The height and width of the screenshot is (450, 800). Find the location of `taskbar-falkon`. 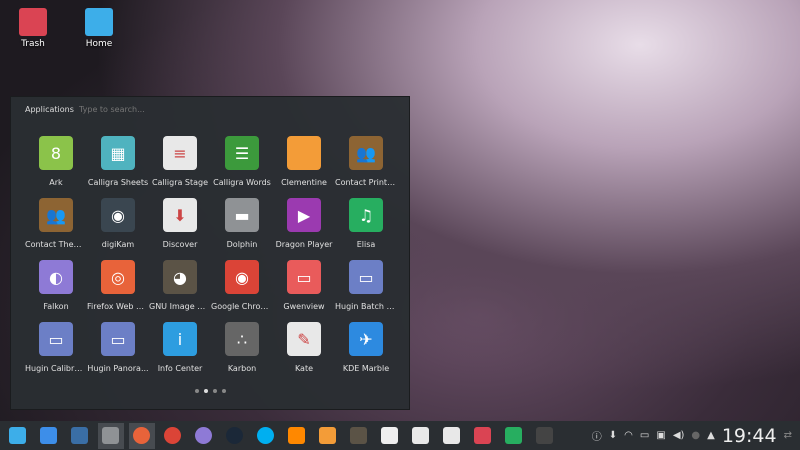

taskbar-falkon is located at coordinates (204, 436).